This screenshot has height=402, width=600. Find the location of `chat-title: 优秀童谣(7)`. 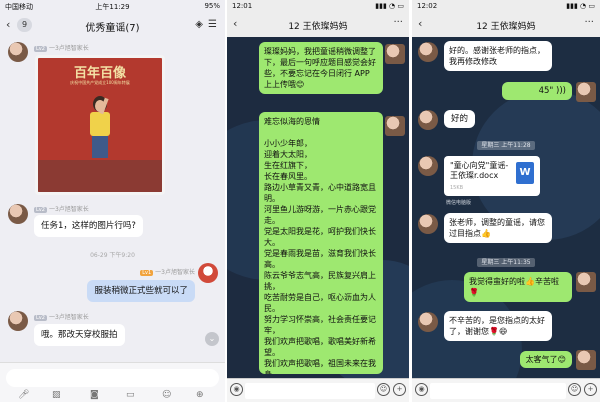

chat-title: 优秀童谣(7) is located at coordinates (112, 28).